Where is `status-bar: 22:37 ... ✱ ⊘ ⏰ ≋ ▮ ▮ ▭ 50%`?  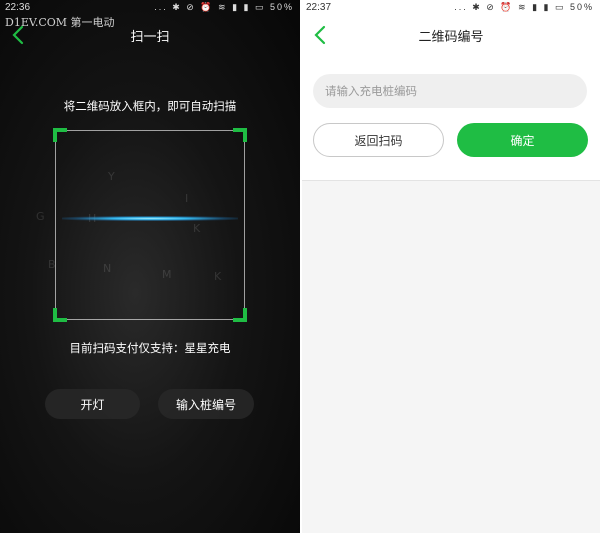 status-bar: 22:37 ... ✱ ⊘ ⏰ ≋ ▮ ▮ ▭ 50% is located at coordinates (451, 8).